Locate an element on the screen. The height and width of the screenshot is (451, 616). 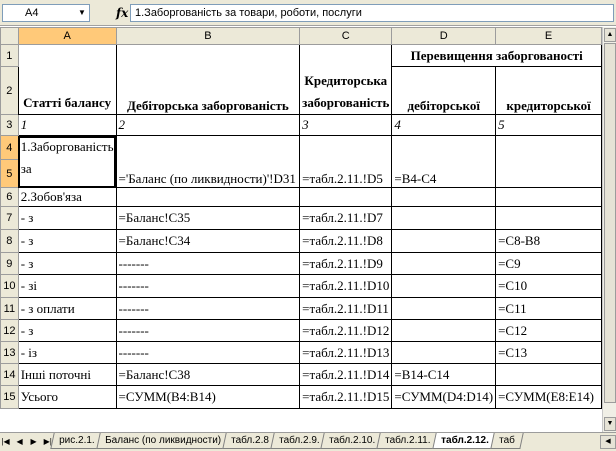
cell-a3: 1 is located at coordinates (67, 125).